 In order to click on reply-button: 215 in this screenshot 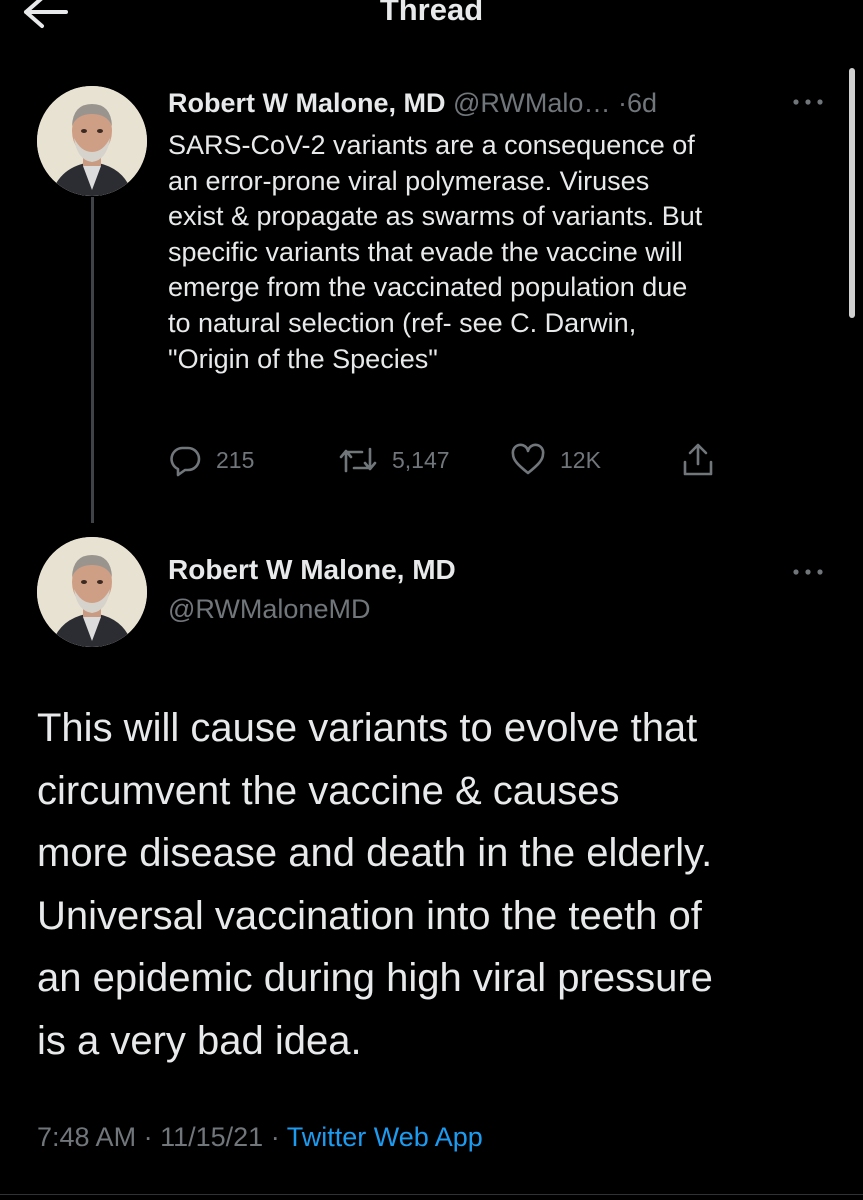, I will do `click(211, 460)`.